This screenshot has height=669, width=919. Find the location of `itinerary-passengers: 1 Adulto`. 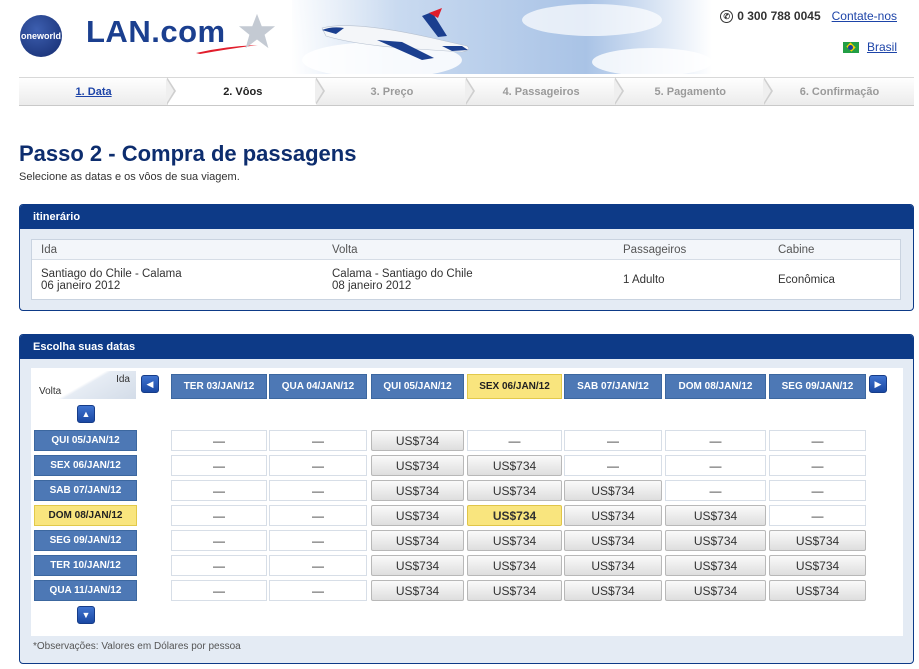

itinerary-passengers: 1 Adulto is located at coordinates (644, 279).